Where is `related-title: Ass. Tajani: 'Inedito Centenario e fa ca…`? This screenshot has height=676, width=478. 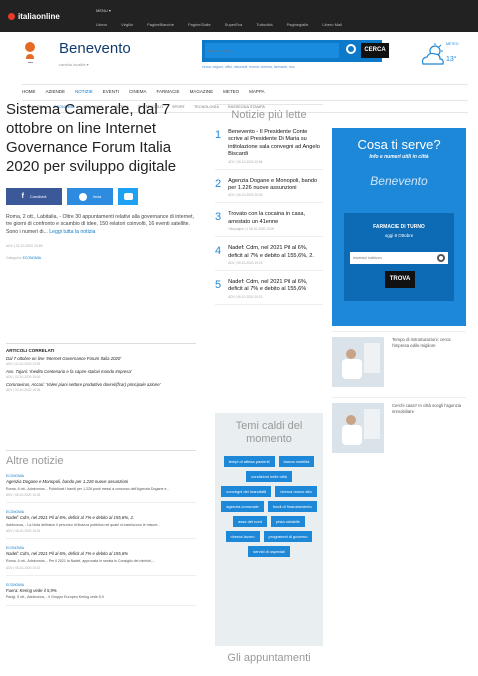 related-title: Ass. Tajani: 'Inedito Centenario e fa ca… is located at coordinates (101, 371).